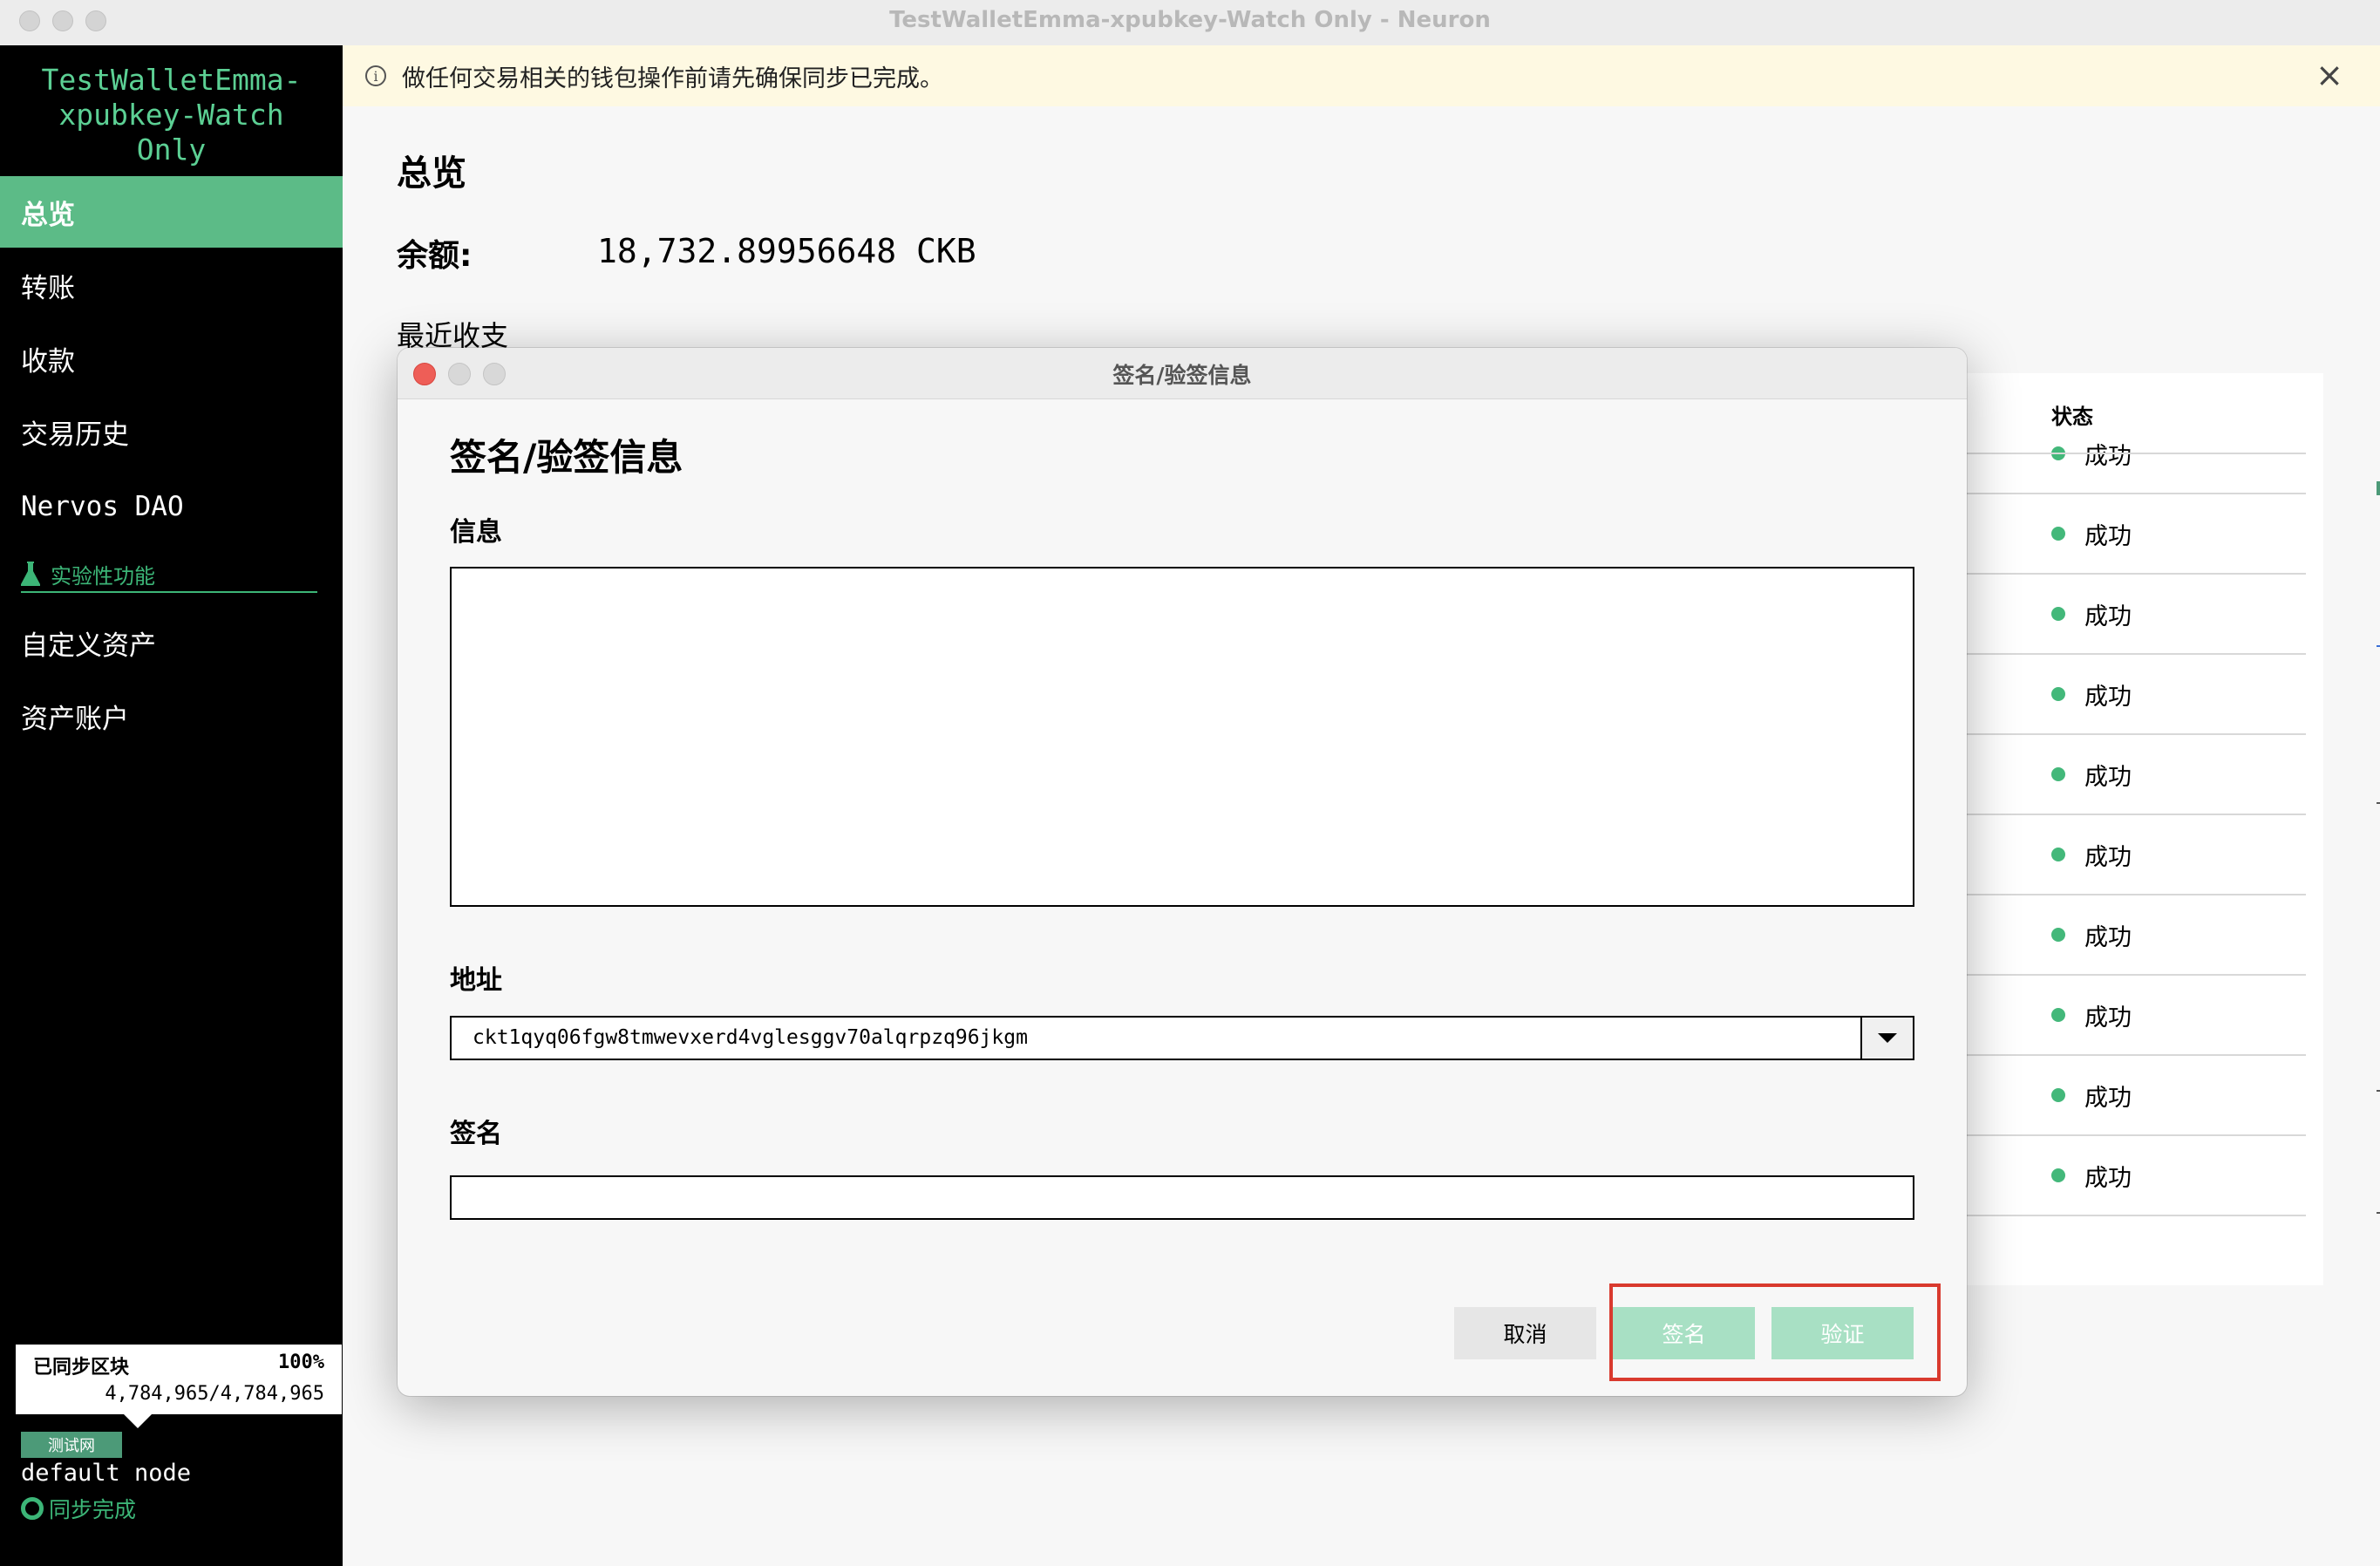  Describe the element at coordinates (476, 1134) in the screenshot. I see `signature-label: 签名` at that location.